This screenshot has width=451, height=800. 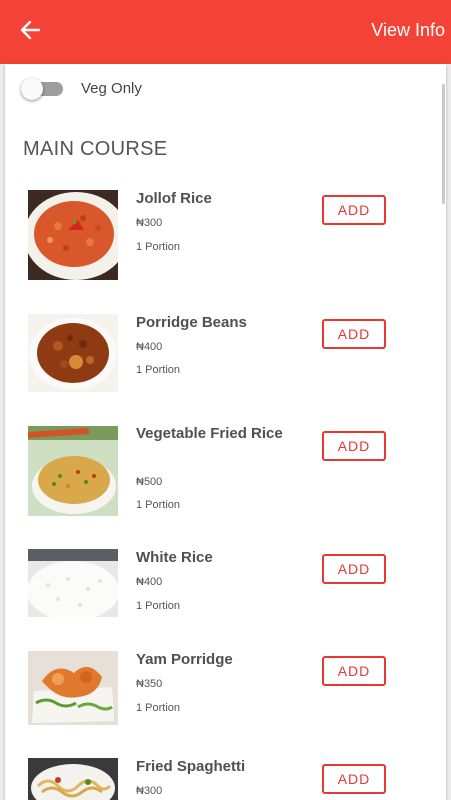 I want to click on app-bar: View Info, so click(x=225, y=32).